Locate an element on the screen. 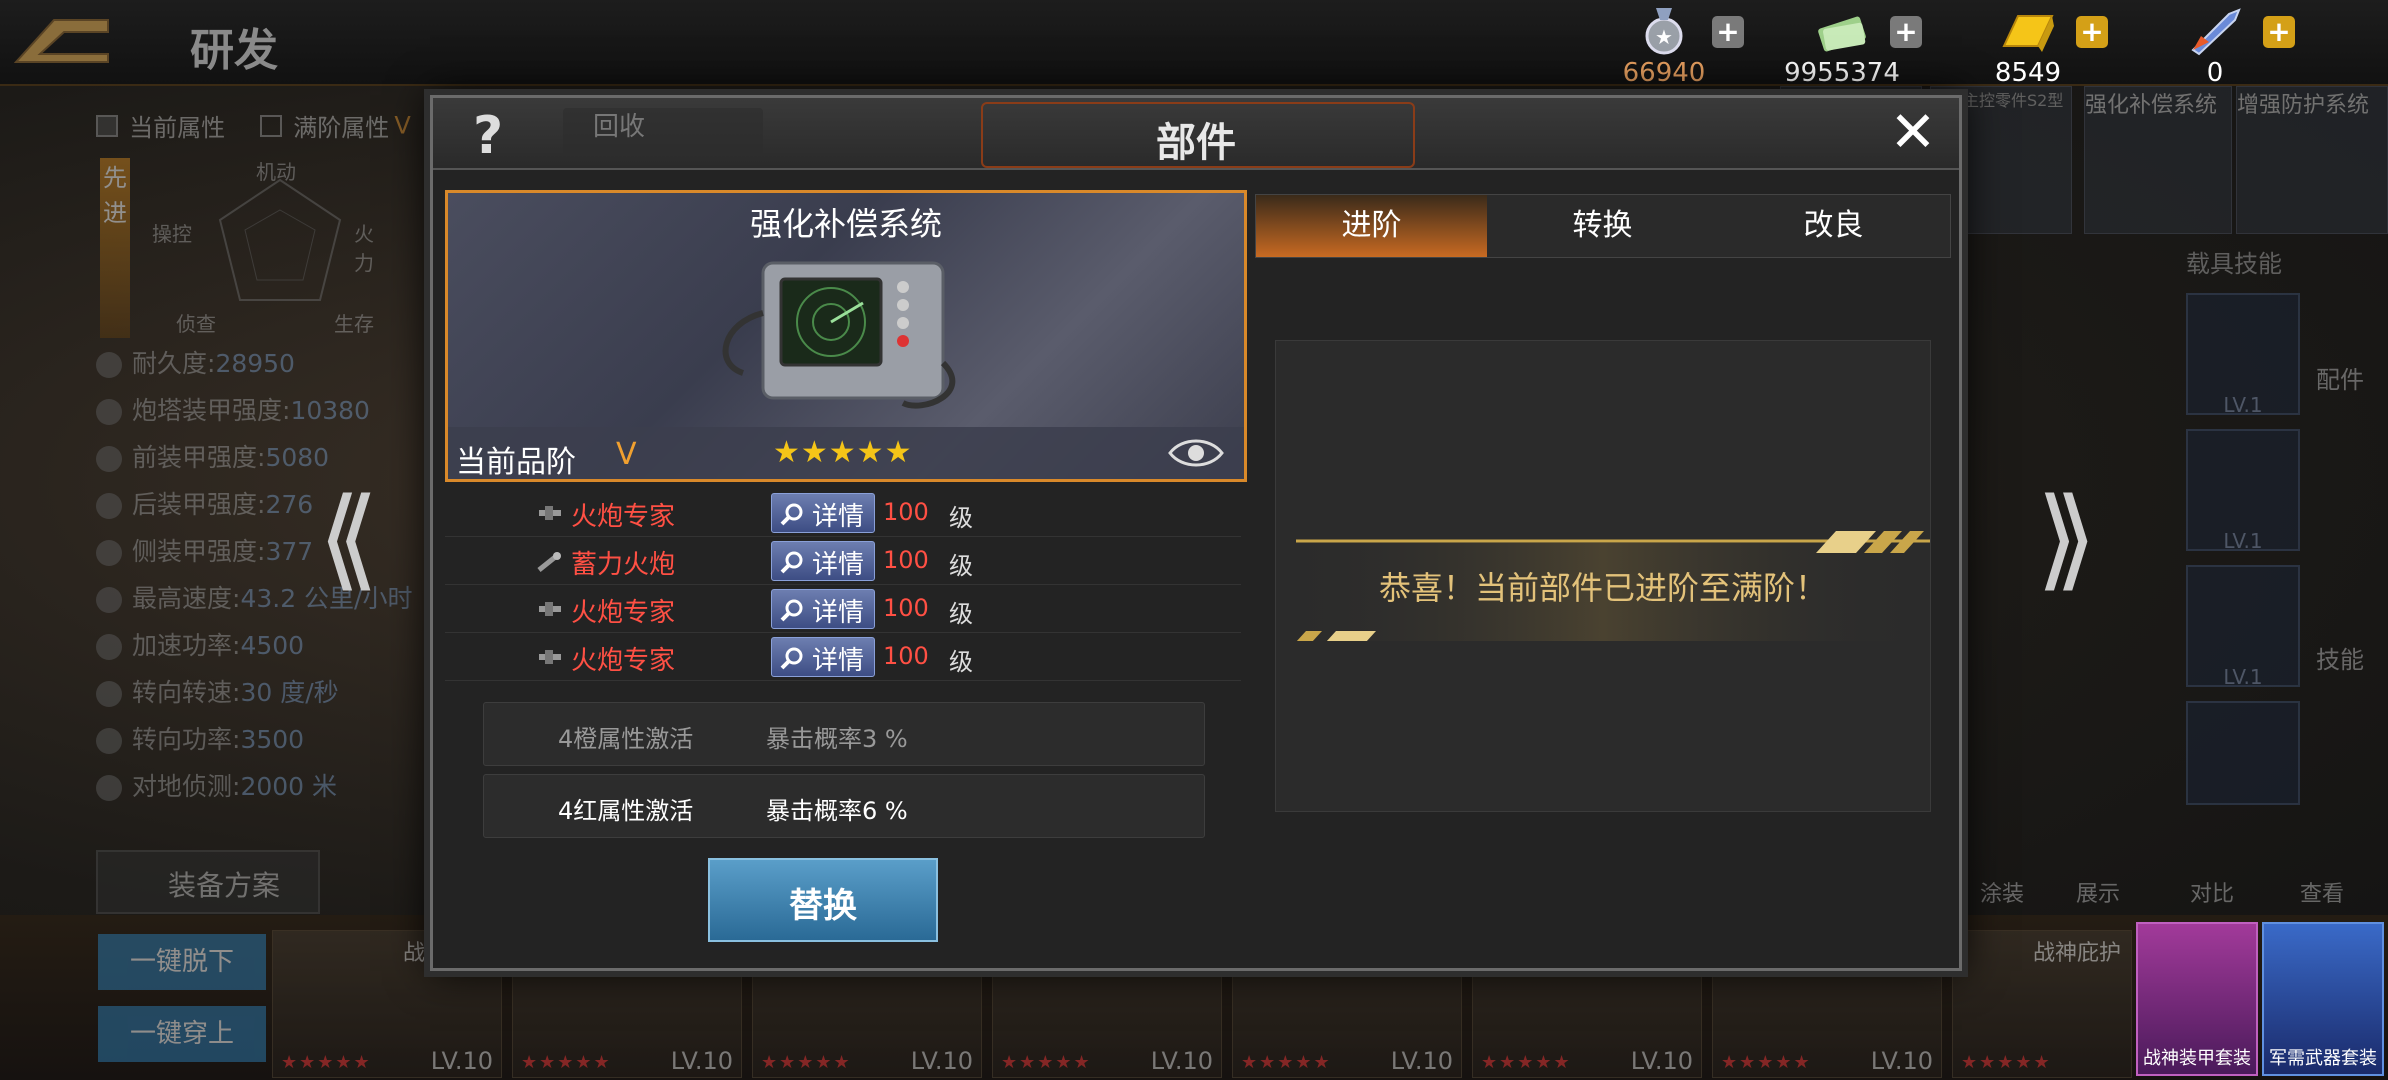 The image size is (2388, 1080). tab-content: 恭喜！当前部件已进阶至满阶！ is located at coordinates (1603, 576).